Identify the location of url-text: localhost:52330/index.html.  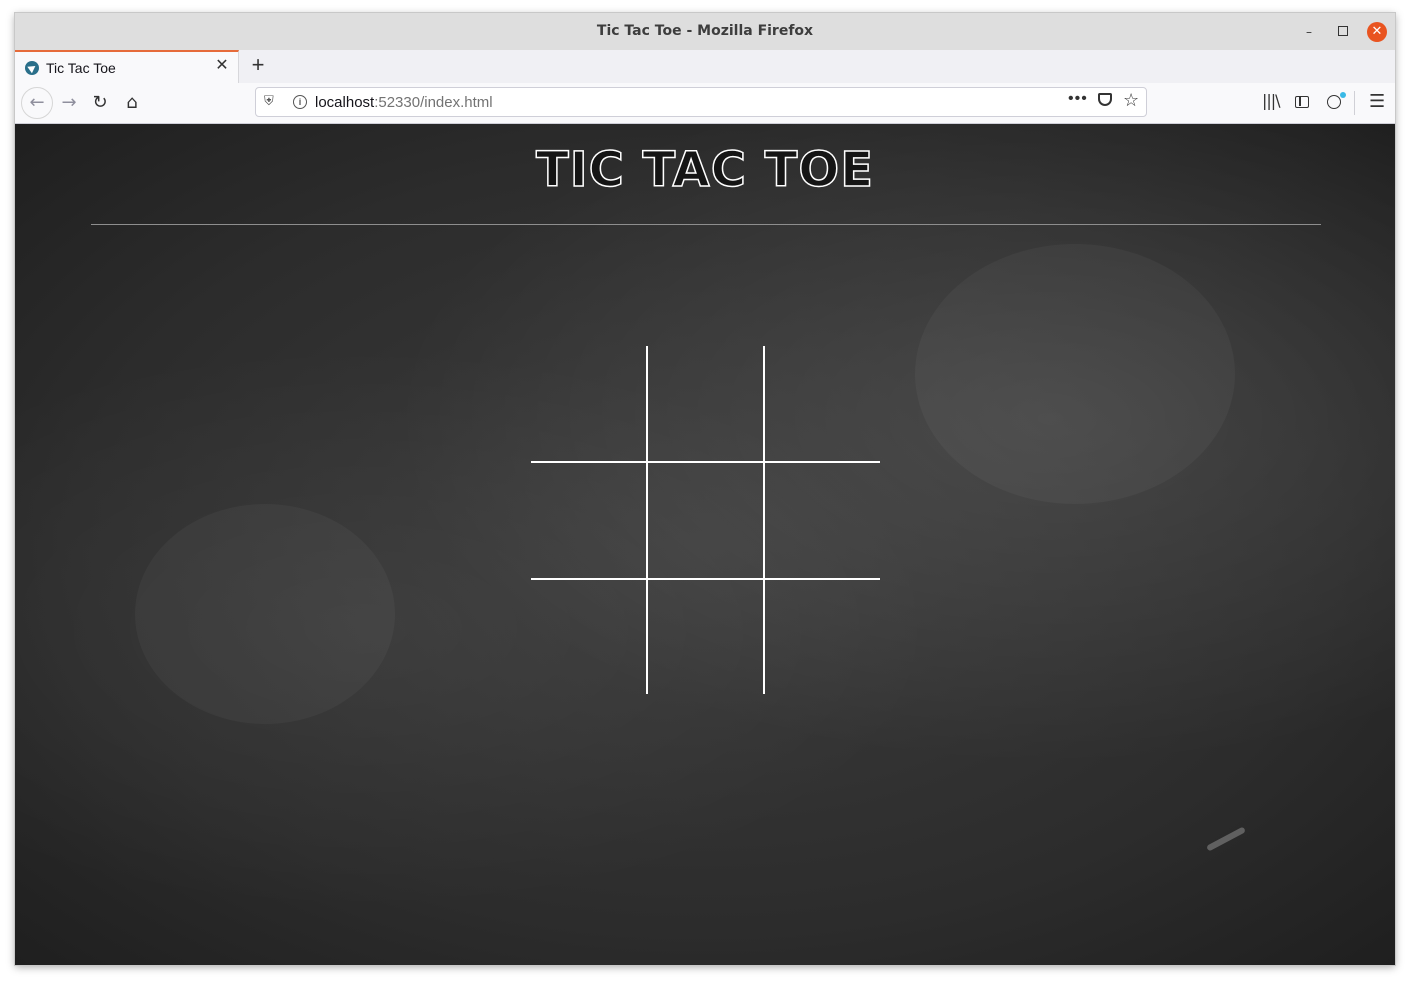
(404, 102).